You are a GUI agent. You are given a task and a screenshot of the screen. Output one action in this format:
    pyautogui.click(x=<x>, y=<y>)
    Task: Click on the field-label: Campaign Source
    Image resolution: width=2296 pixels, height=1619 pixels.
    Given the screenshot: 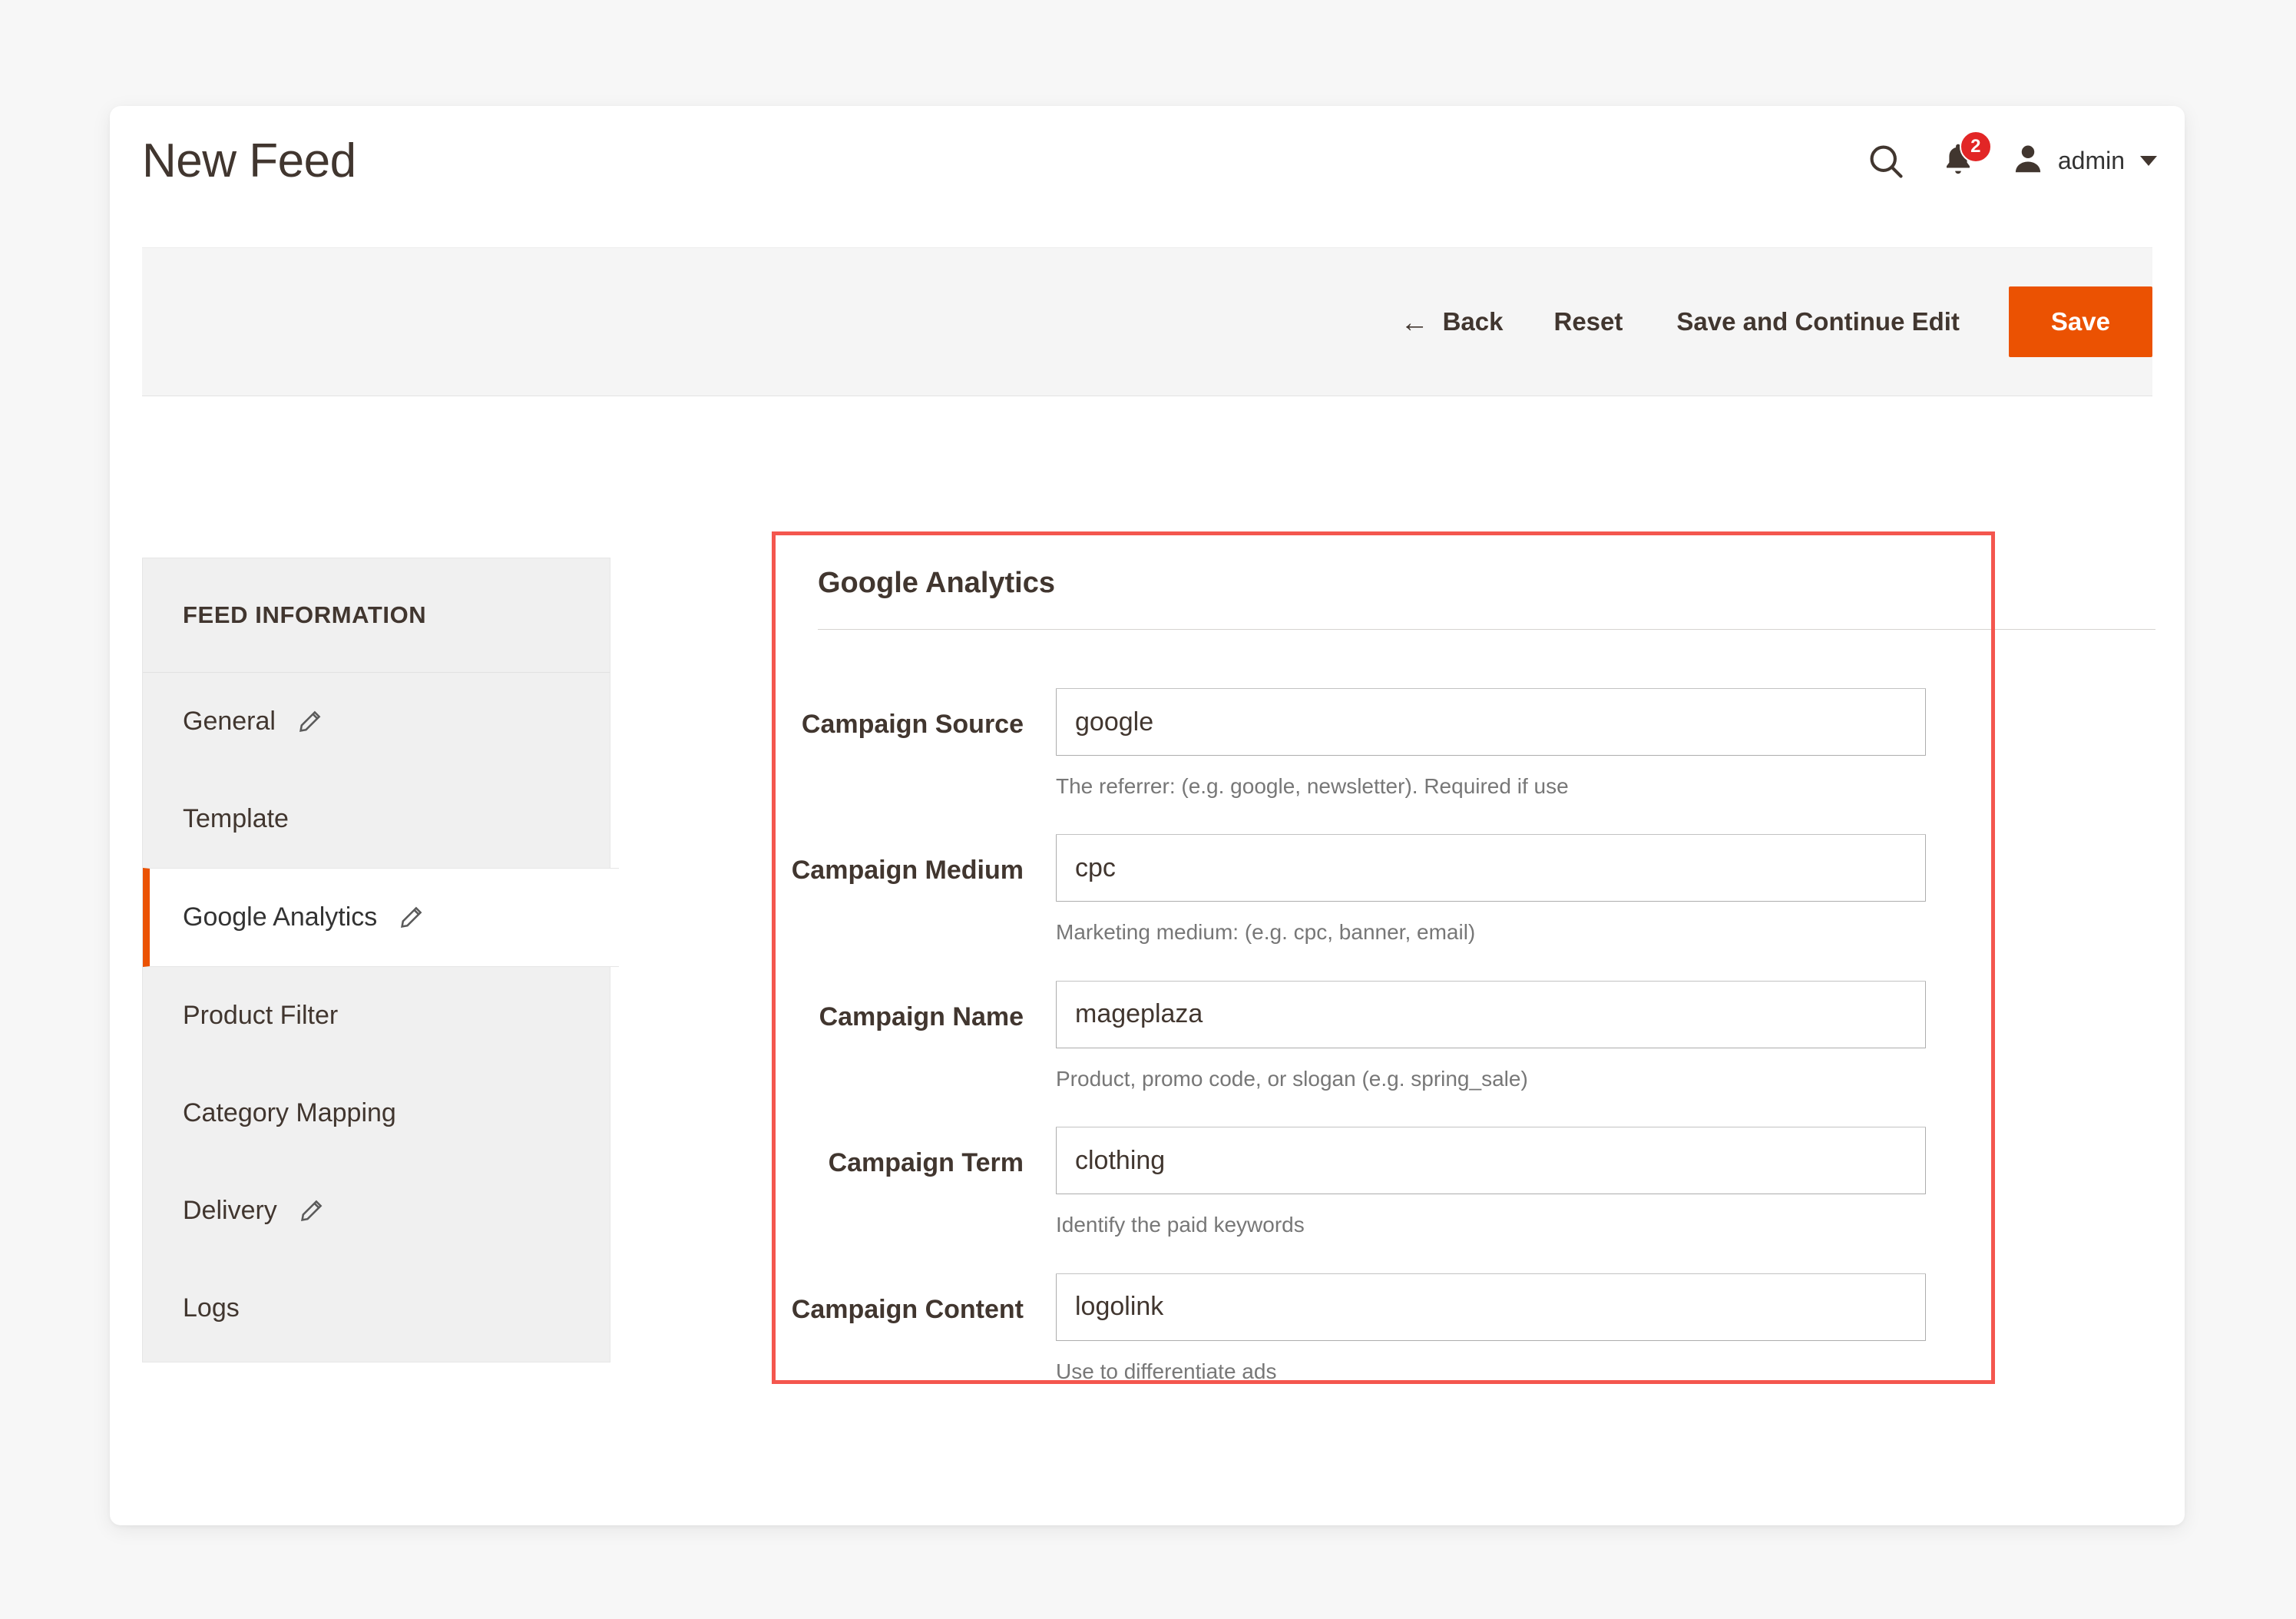 What is the action you would take?
    pyautogui.click(x=912, y=724)
    